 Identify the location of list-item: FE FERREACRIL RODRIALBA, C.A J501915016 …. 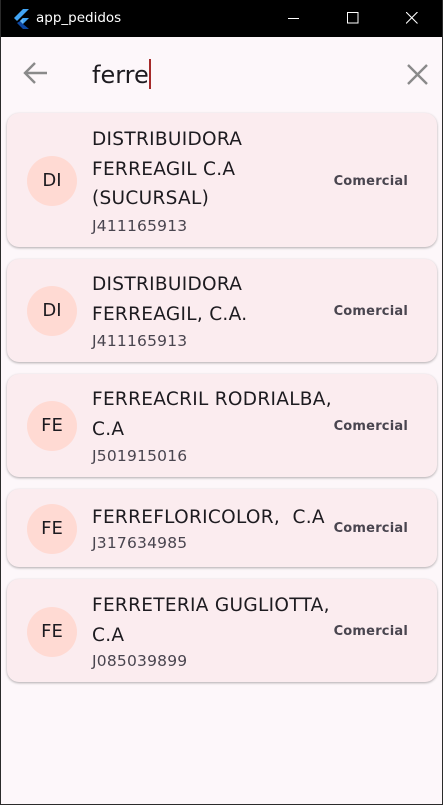
(222, 425).